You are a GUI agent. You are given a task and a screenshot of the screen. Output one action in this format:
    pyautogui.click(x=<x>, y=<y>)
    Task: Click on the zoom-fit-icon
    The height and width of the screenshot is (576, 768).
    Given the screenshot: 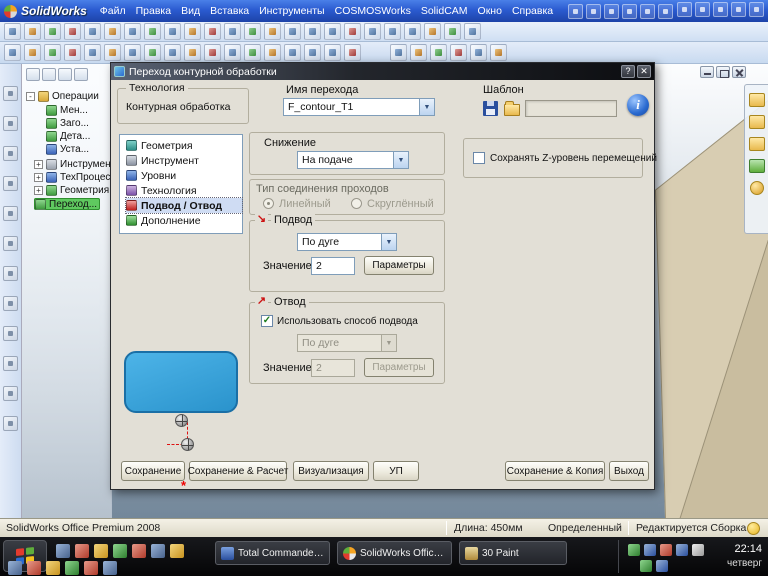 What is the action you would take?
    pyautogui.click(x=352, y=31)
    